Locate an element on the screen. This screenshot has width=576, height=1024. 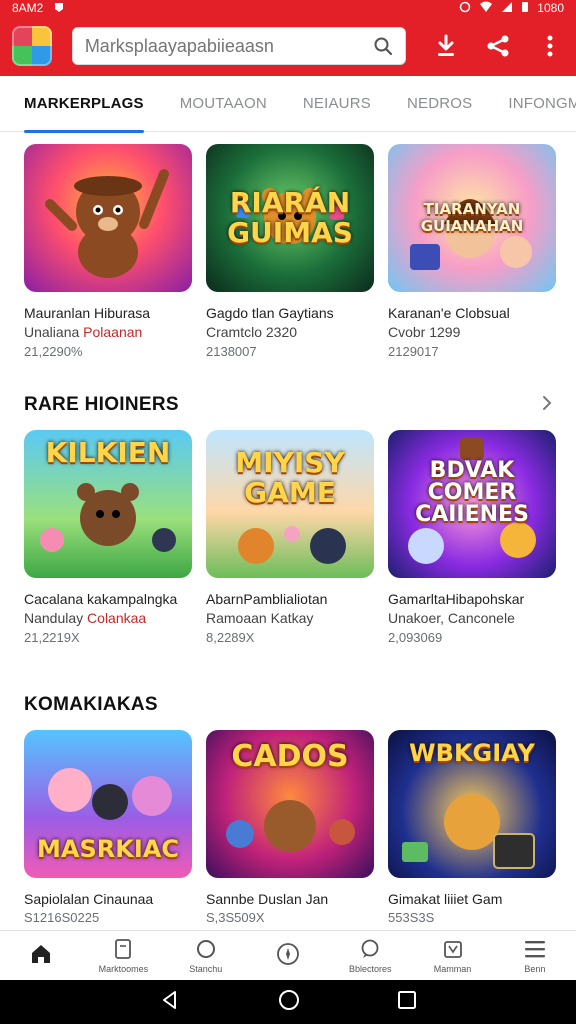
search-bar is located at coordinates (239, 46).